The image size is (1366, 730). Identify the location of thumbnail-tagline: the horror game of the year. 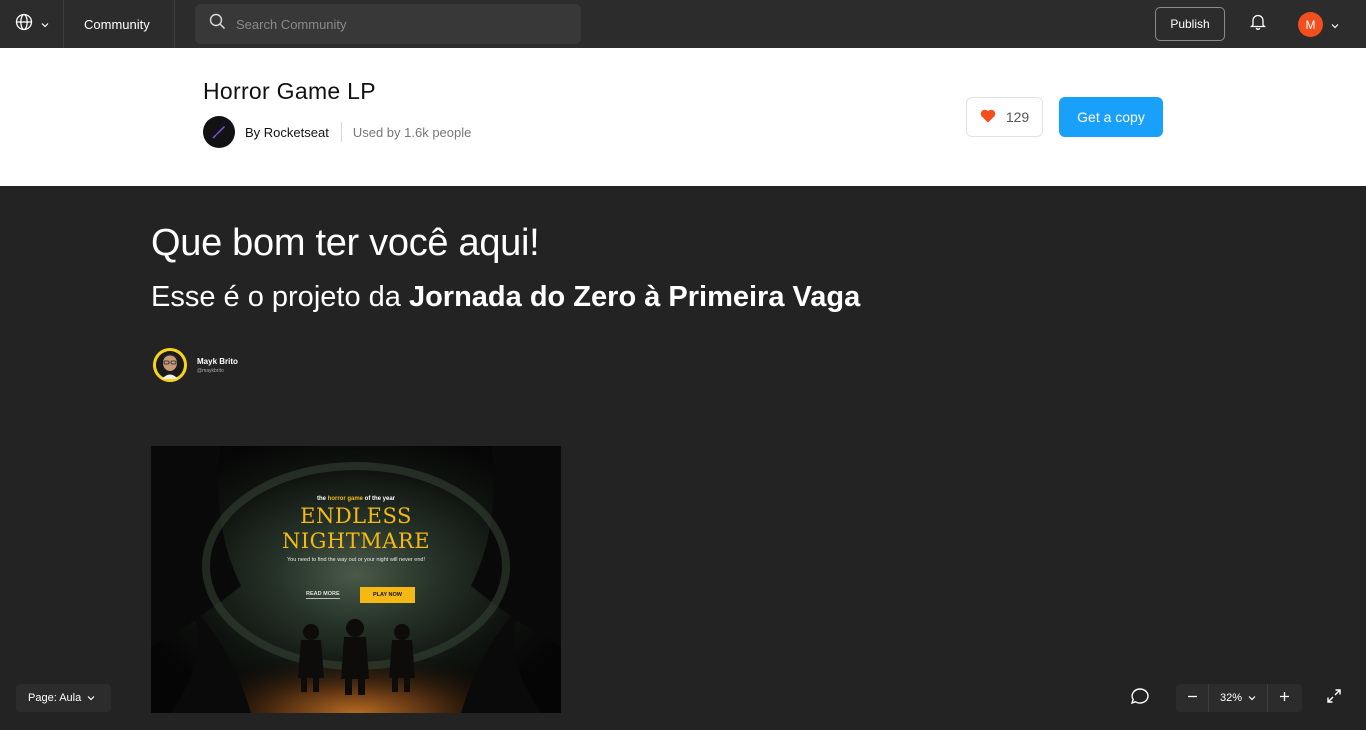
(356, 499).